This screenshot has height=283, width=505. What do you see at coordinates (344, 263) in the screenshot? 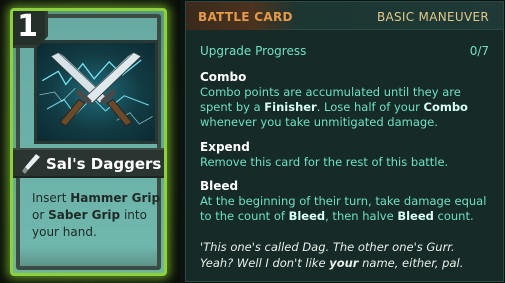
I see `flavor-emphasis: your` at bounding box center [344, 263].